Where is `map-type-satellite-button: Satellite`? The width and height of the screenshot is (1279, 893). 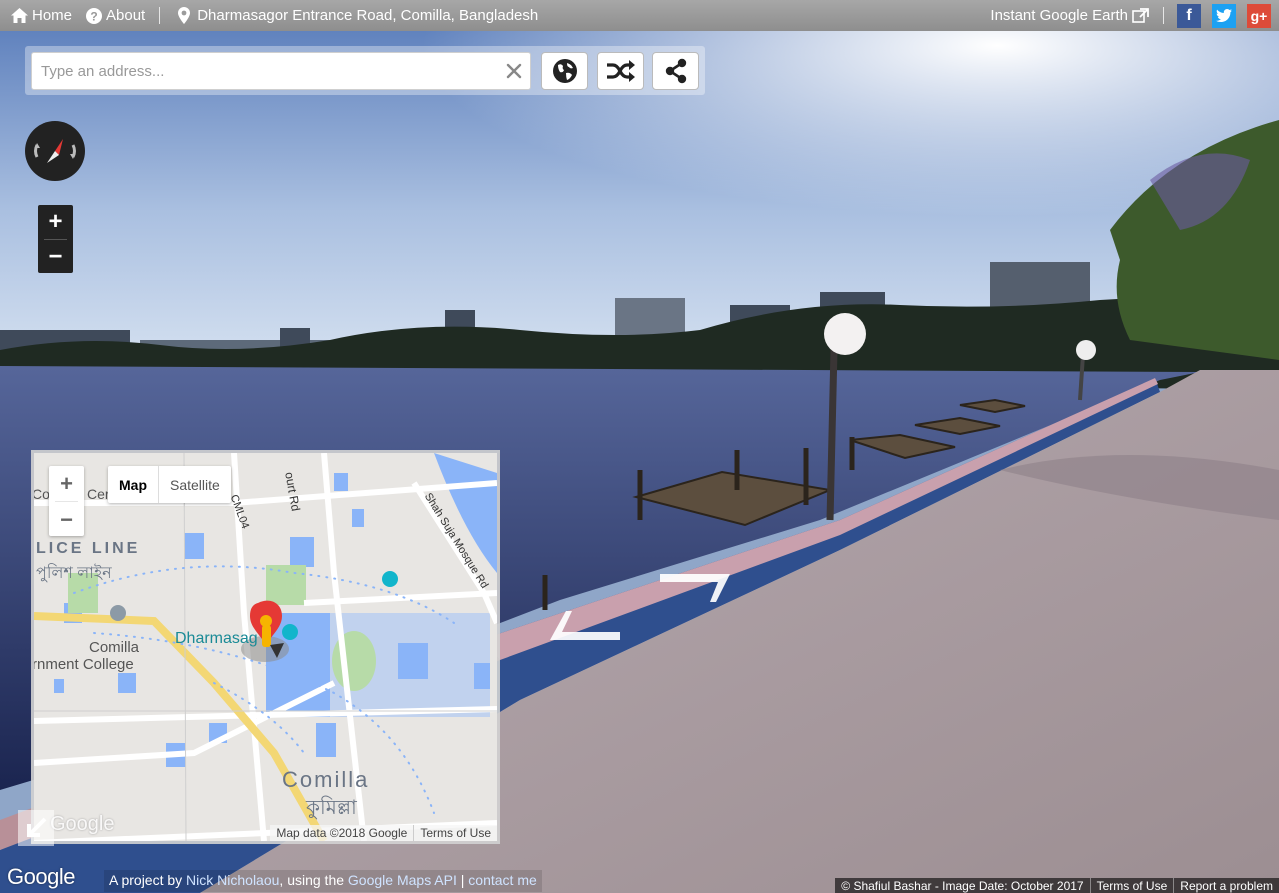
map-type-satellite-button: Satellite is located at coordinates (194, 484).